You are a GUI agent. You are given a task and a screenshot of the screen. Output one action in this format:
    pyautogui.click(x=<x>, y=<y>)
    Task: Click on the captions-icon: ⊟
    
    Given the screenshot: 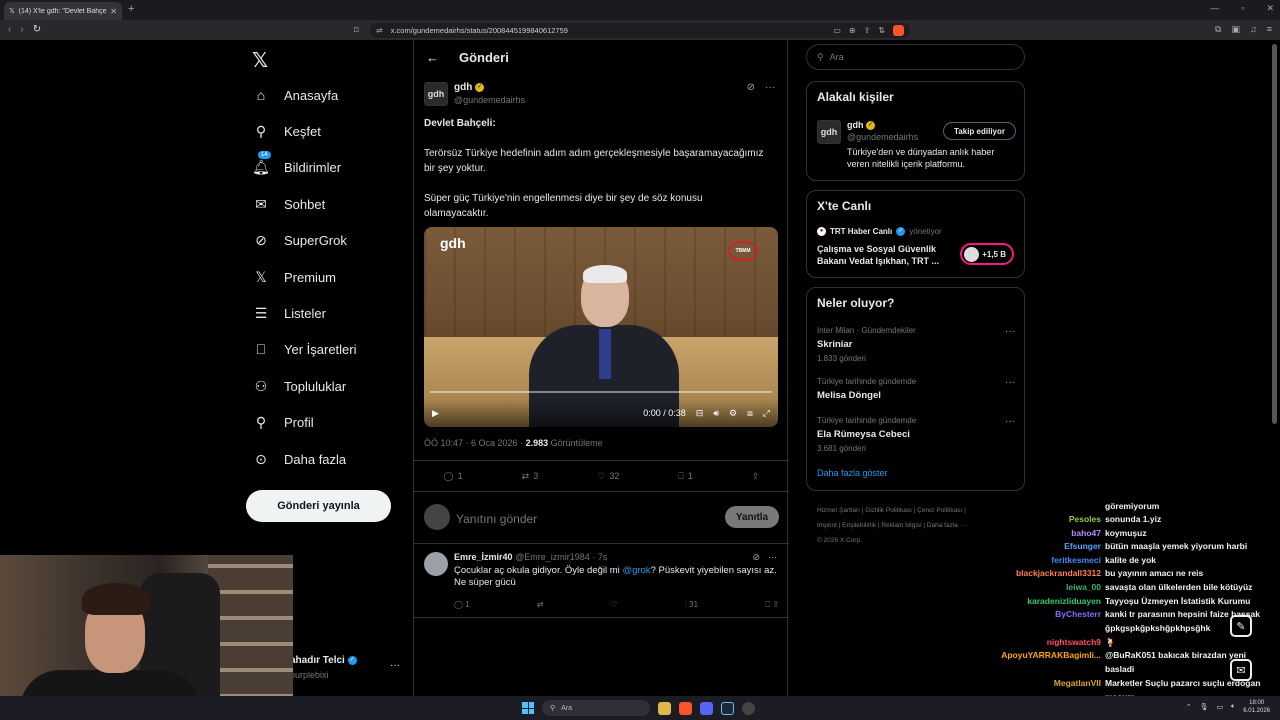 What is the action you would take?
    pyautogui.click(x=700, y=413)
    